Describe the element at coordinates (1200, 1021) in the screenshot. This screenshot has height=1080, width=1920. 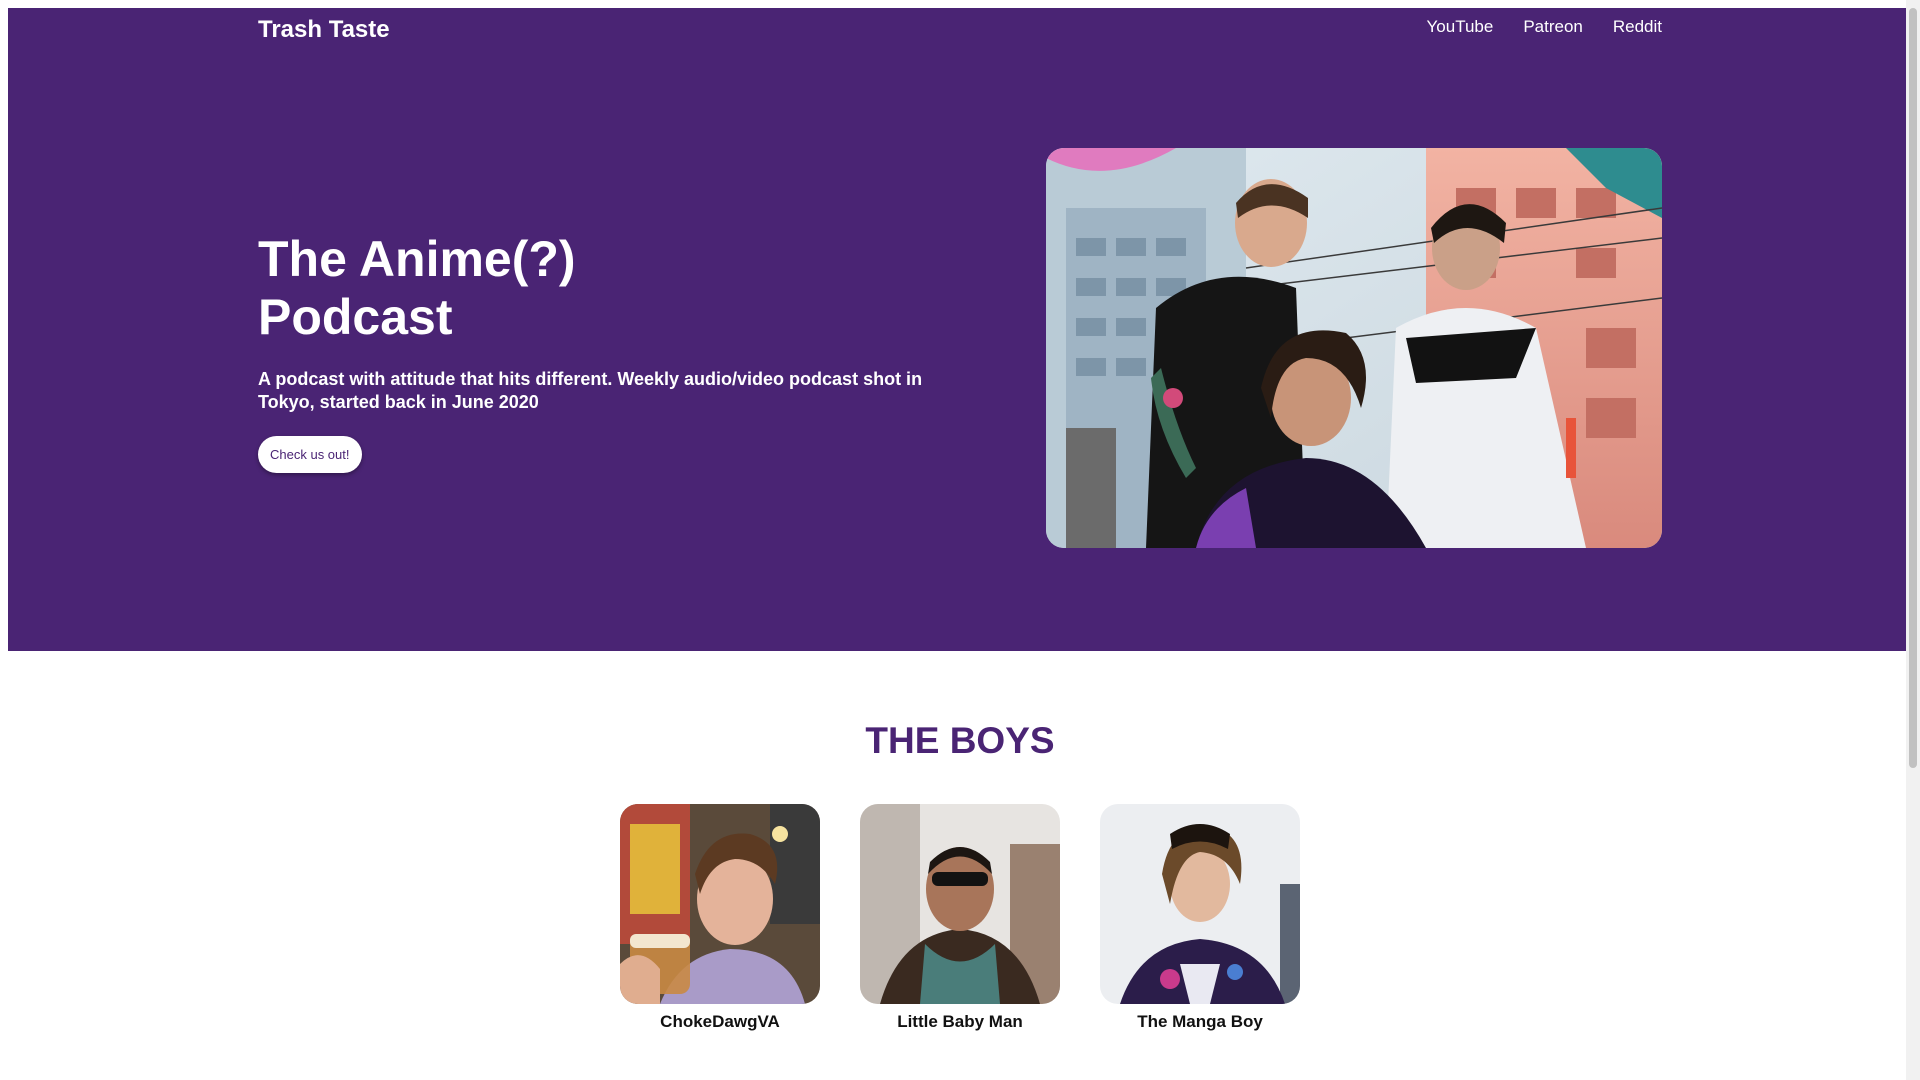
I see `member-name: The Manga Boy` at that location.